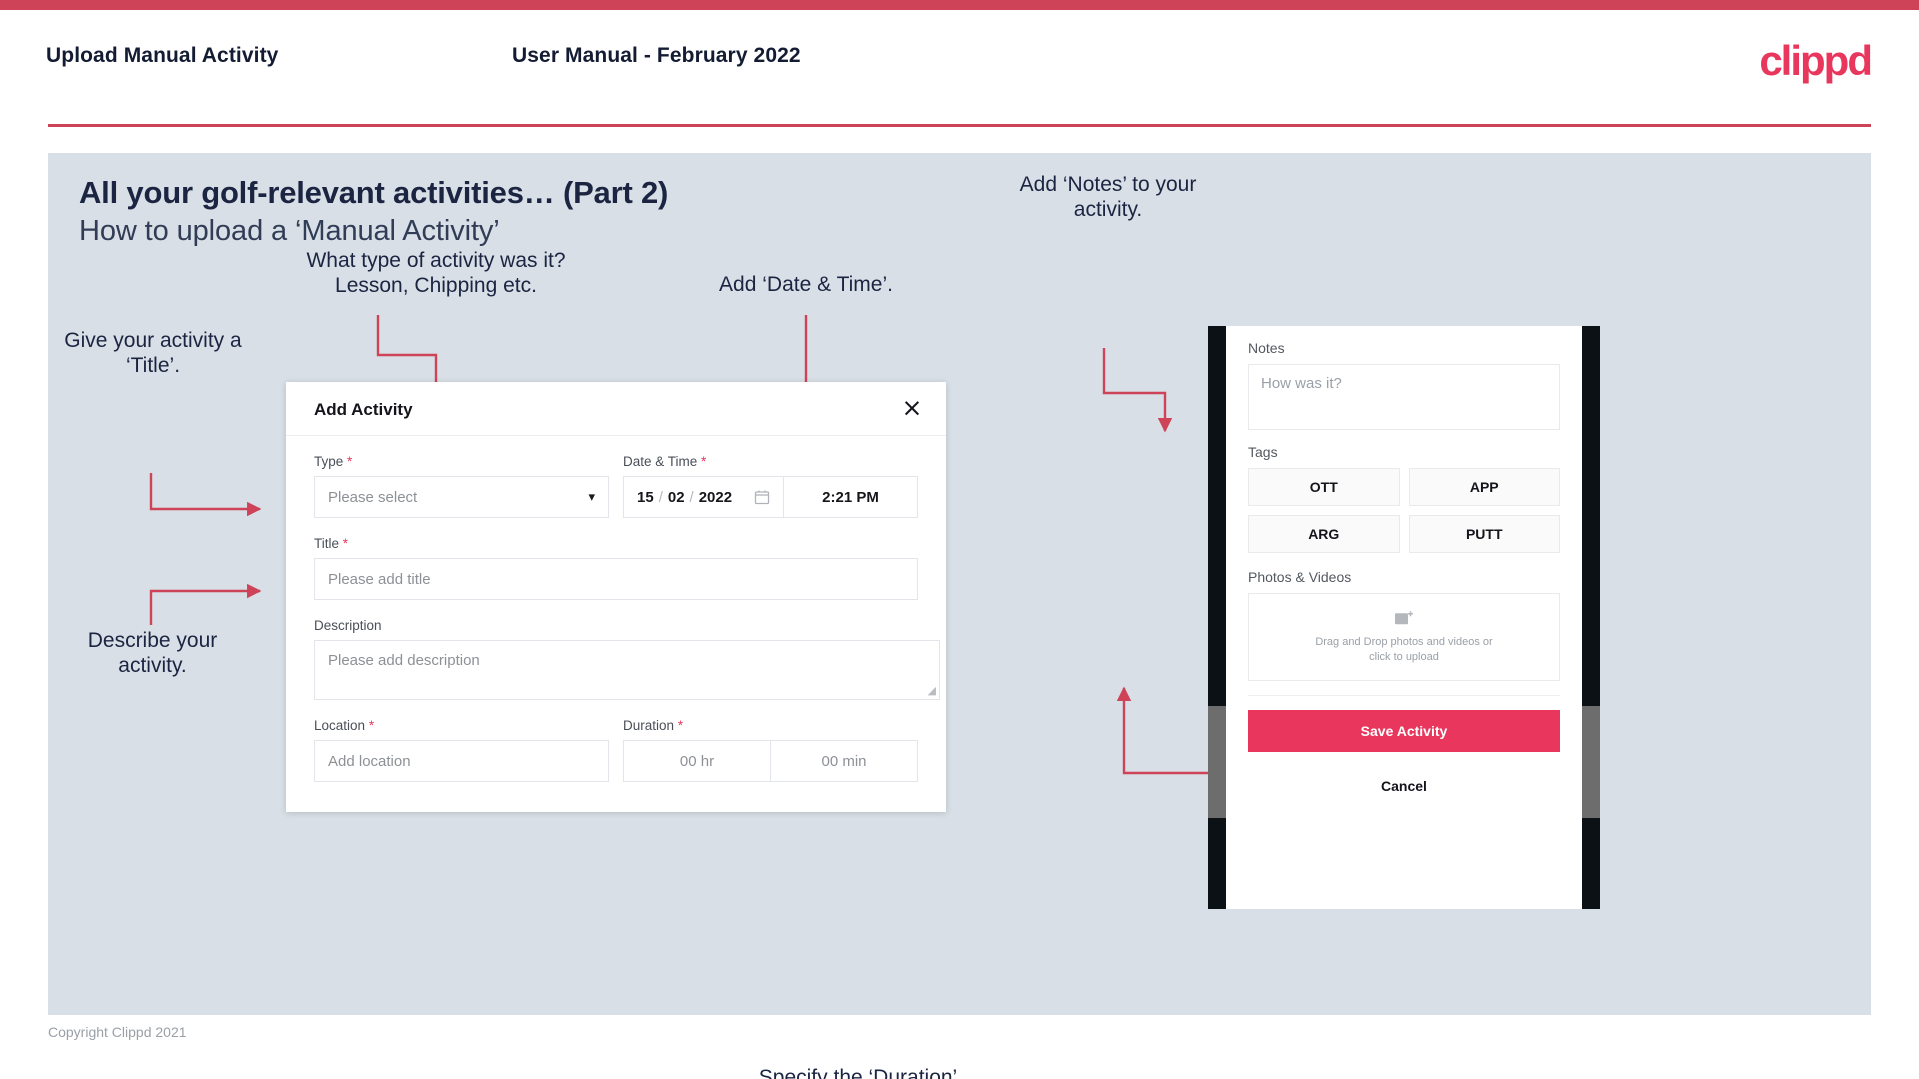 Image resolution: width=1919 pixels, height=1079 pixels. What do you see at coordinates (680, 725) in the screenshot?
I see `duration-required-marker: *` at bounding box center [680, 725].